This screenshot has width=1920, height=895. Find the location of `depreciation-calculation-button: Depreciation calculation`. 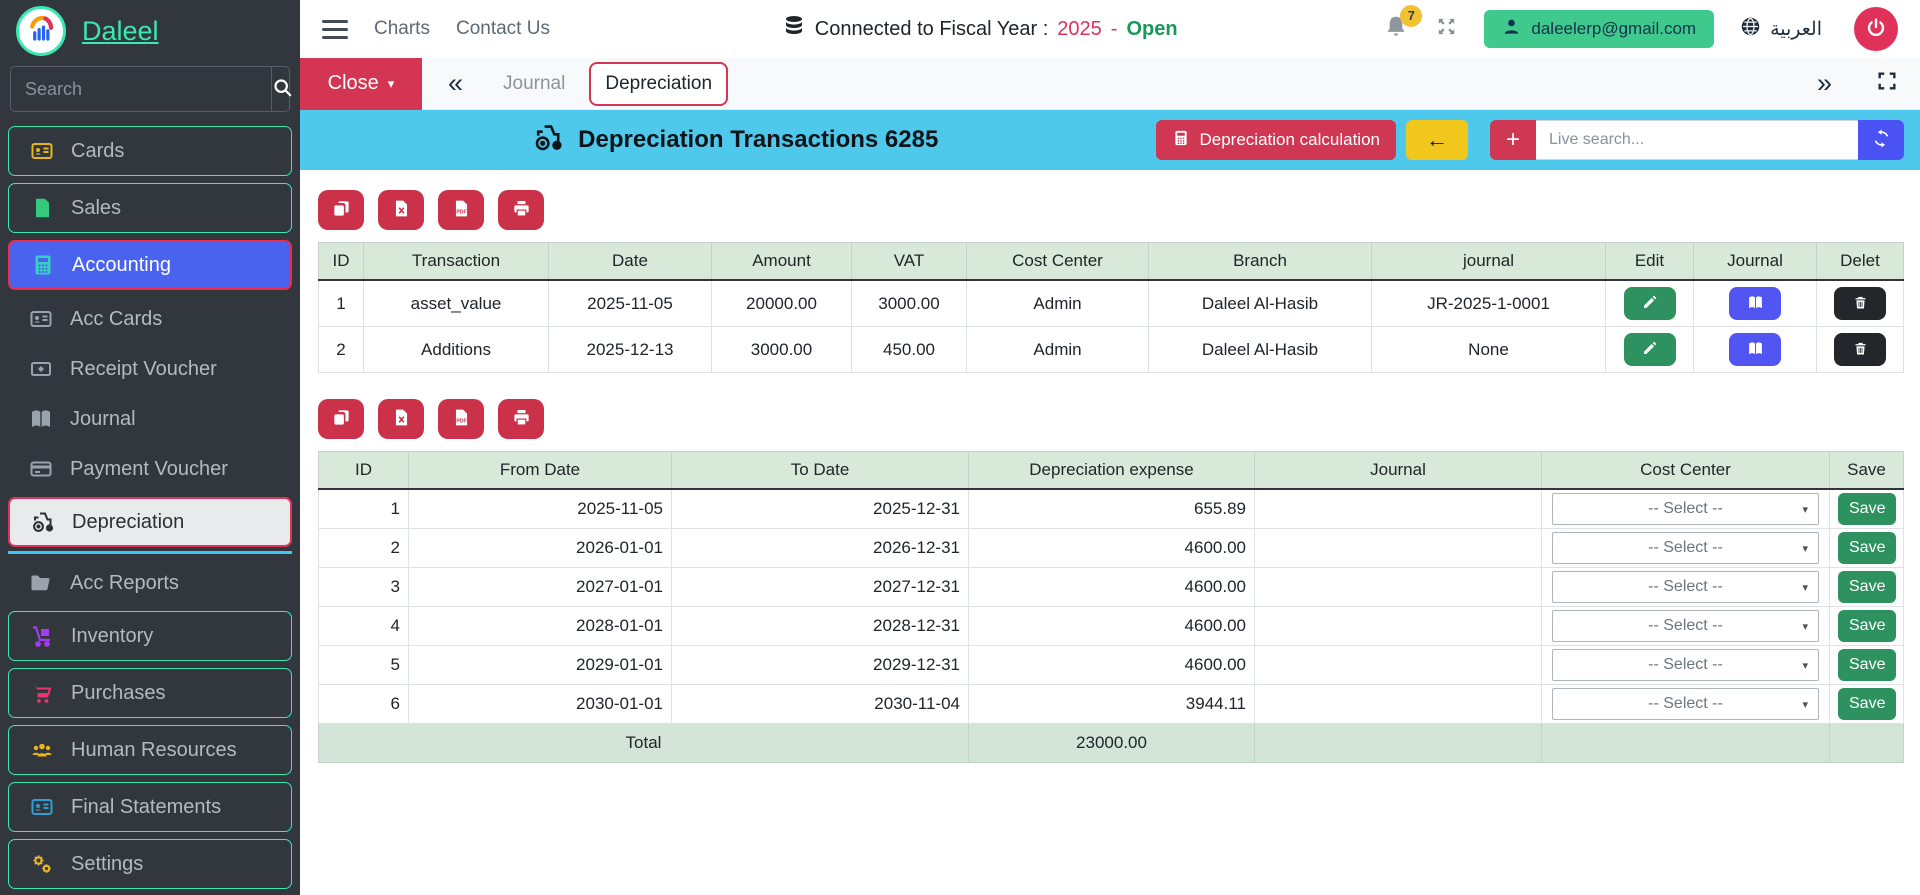

depreciation-calculation-button: Depreciation calculation is located at coordinates (1275, 140).